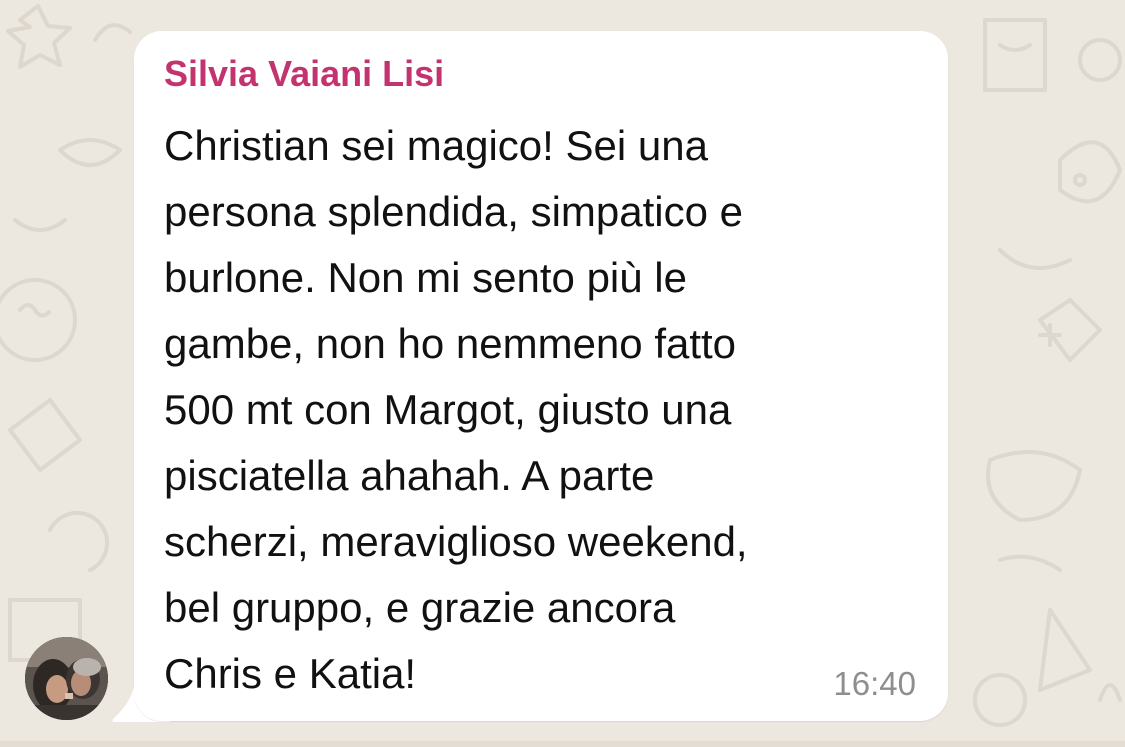 The height and width of the screenshot is (747, 1125). What do you see at coordinates (874, 683) in the screenshot?
I see `message-timestamp: 16:40` at bounding box center [874, 683].